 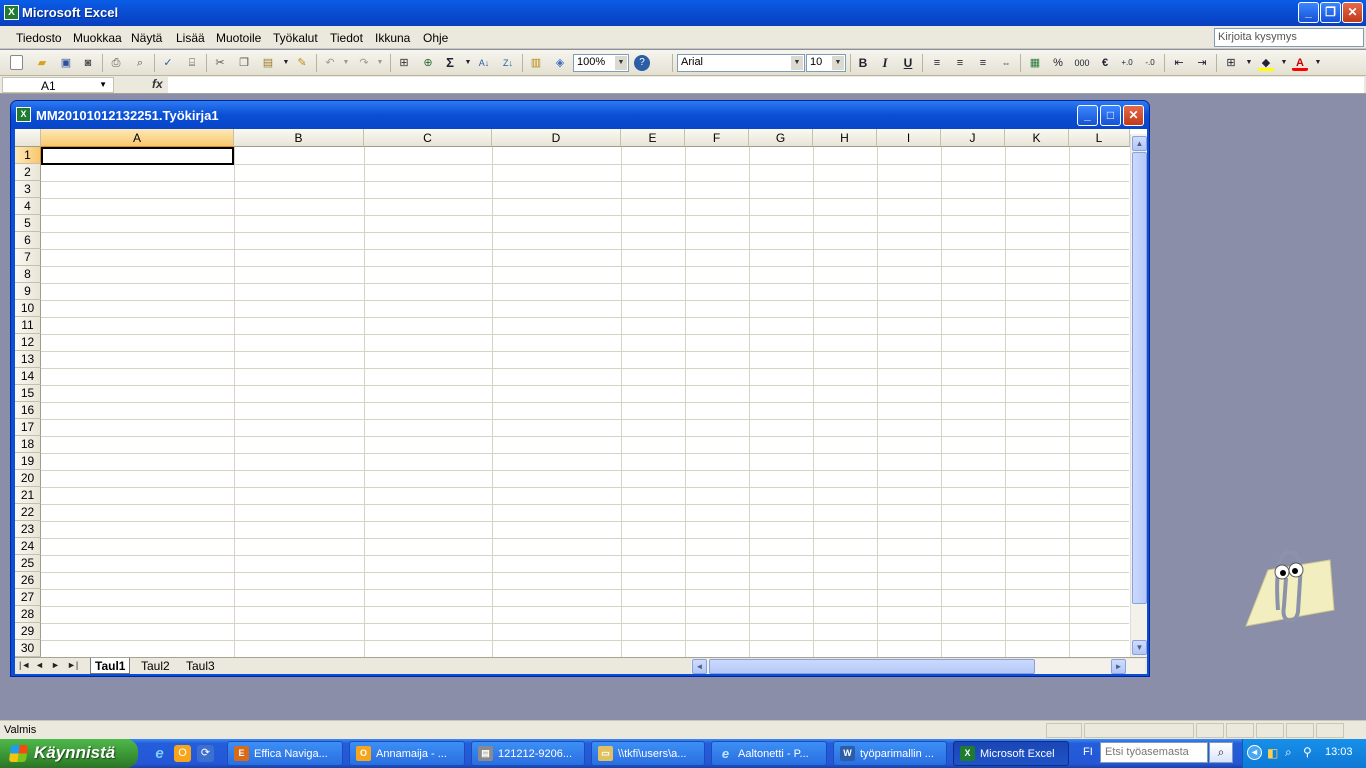 What do you see at coordinates (484, 63) in the screenshot?
I see `sort-ascending-icon: A↓` at bounding box center [484, 63].